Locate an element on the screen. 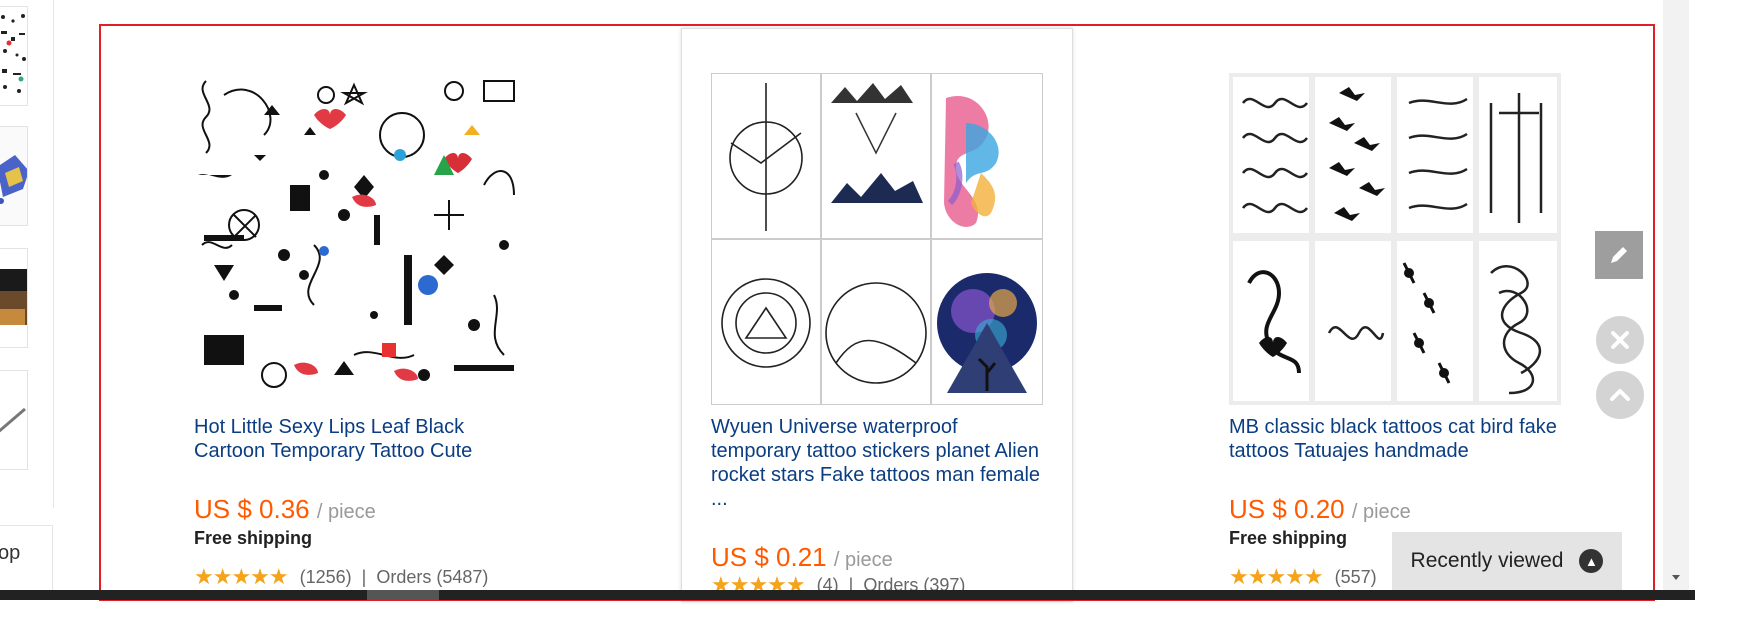  thumbnail-strip is located at coordinates (27, 254).